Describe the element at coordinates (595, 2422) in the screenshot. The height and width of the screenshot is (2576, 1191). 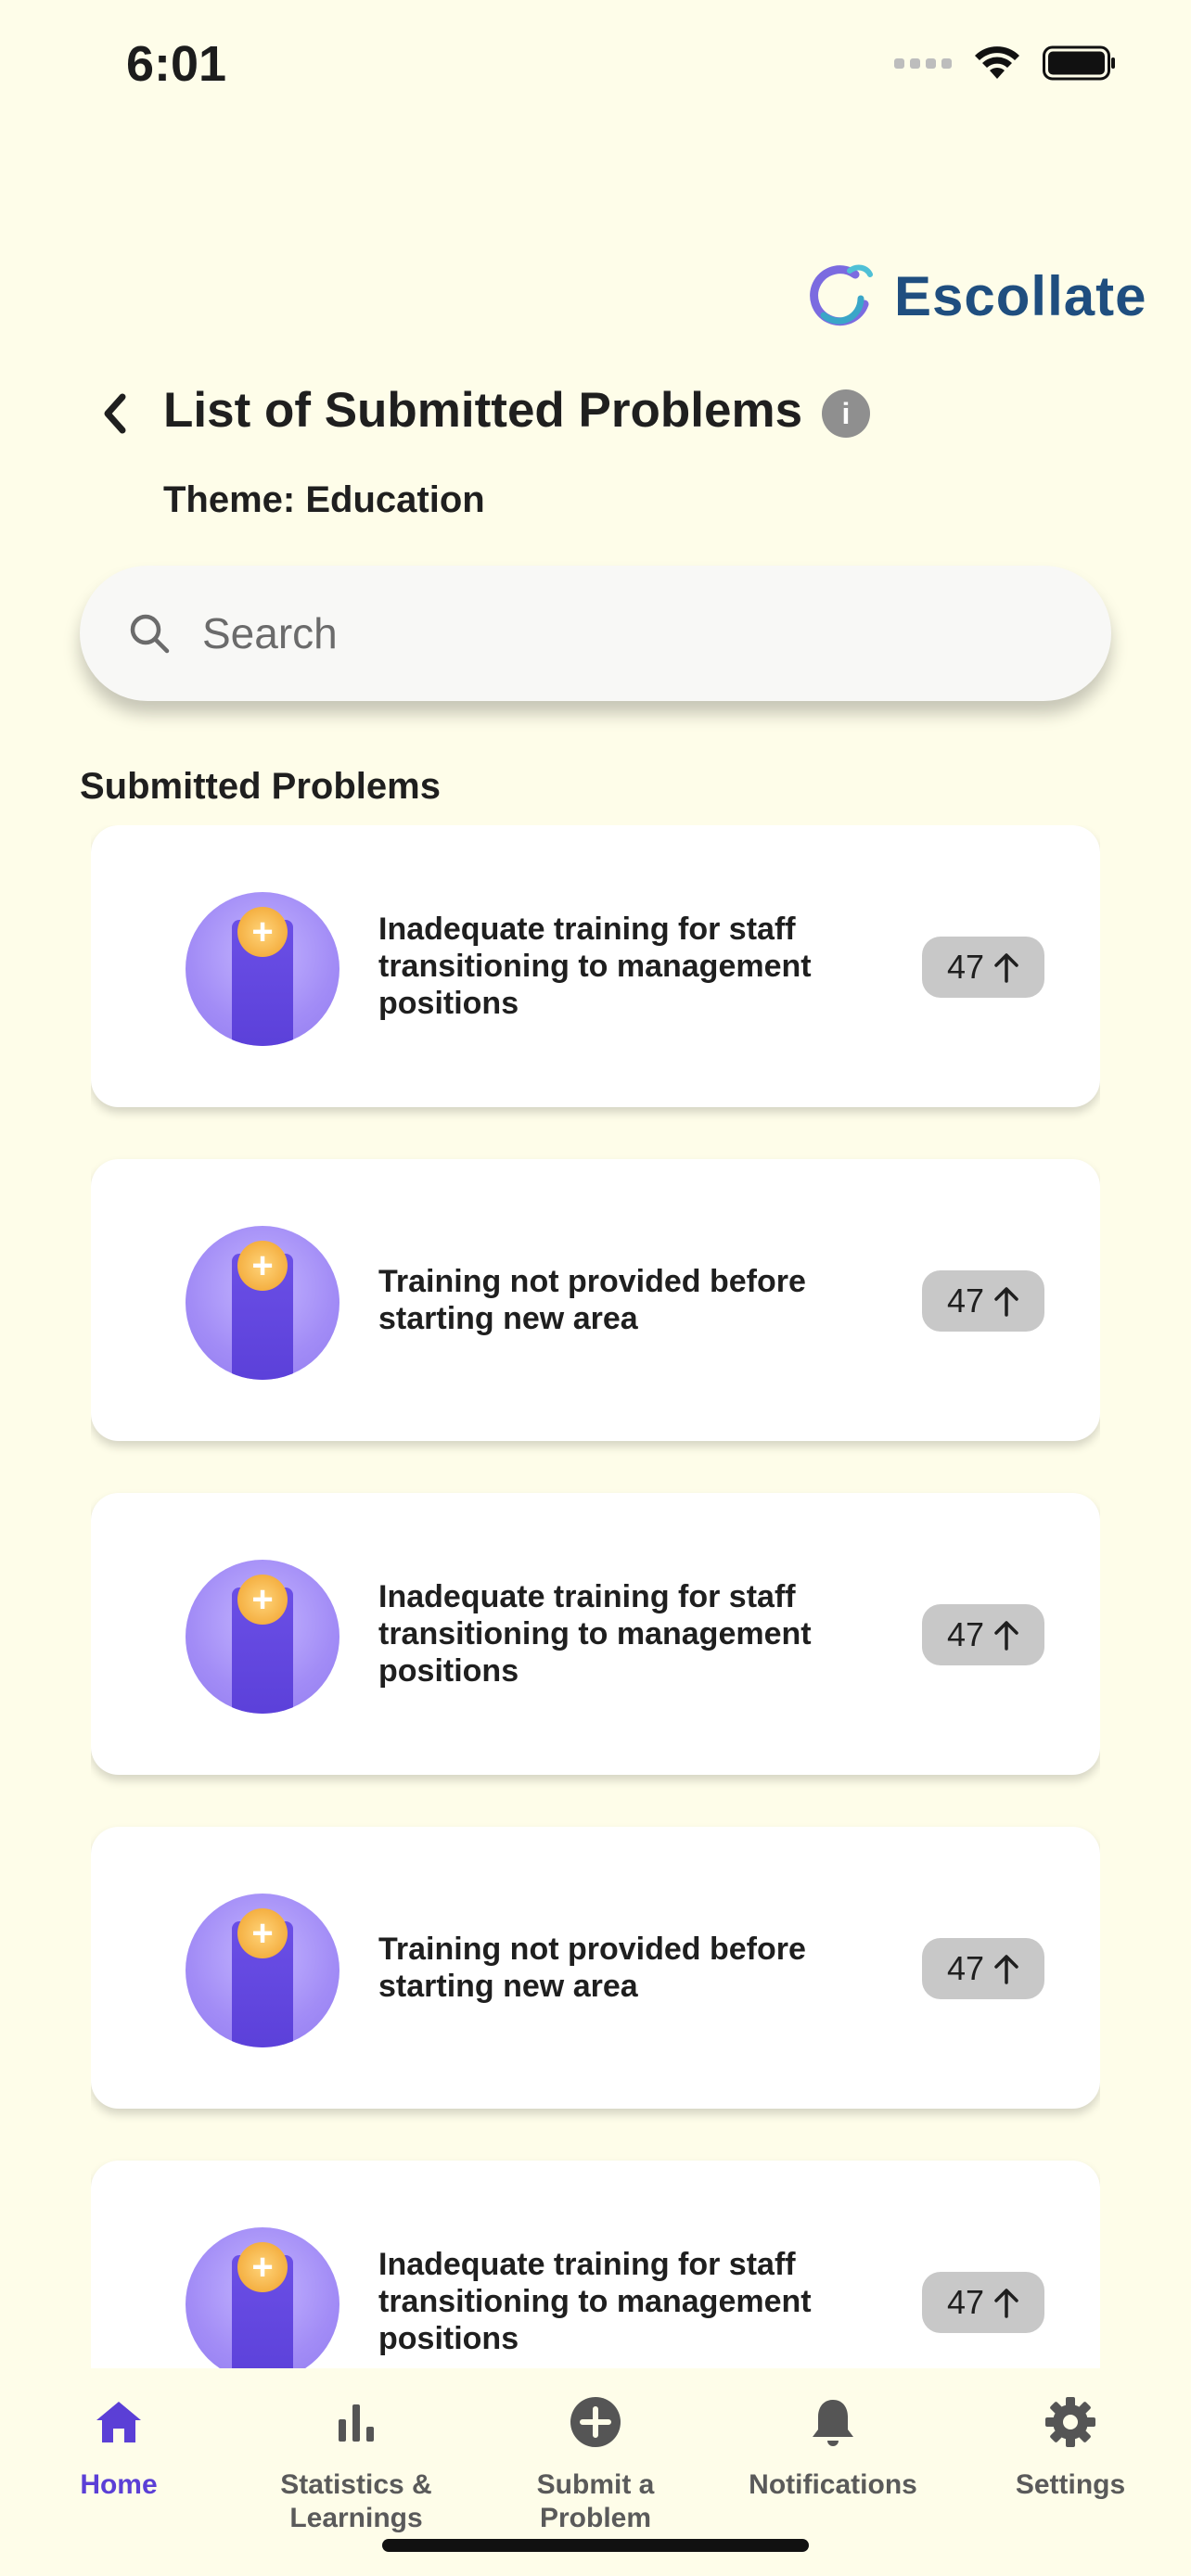
I see `plus-circle-icon` at that location.